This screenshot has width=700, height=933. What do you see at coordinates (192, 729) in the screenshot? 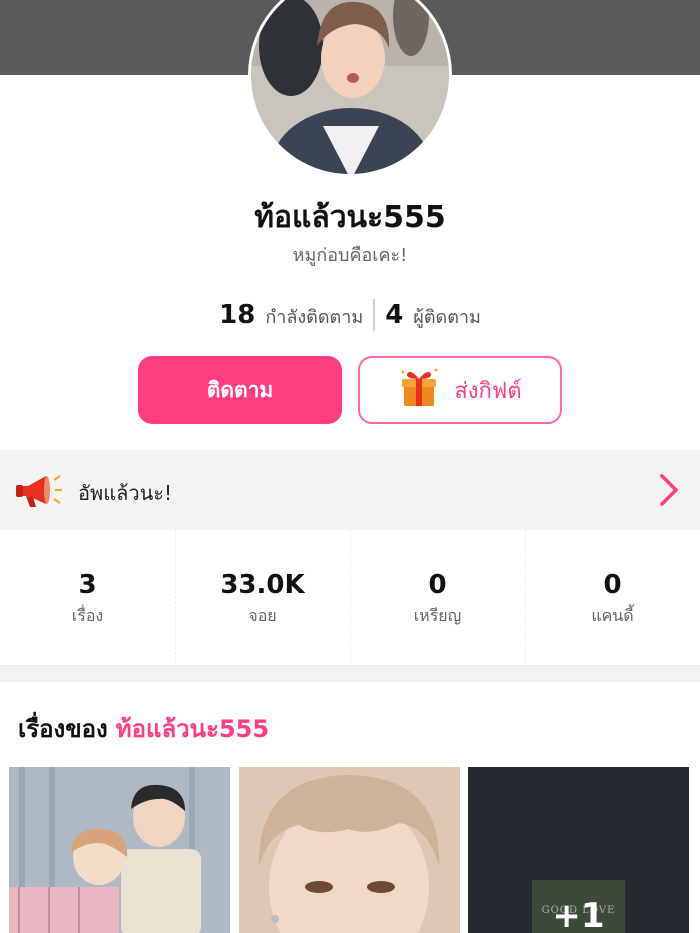
I see `stories-heading-owner: ท้อแล้วนะ555` at bounding box center [192, 729].